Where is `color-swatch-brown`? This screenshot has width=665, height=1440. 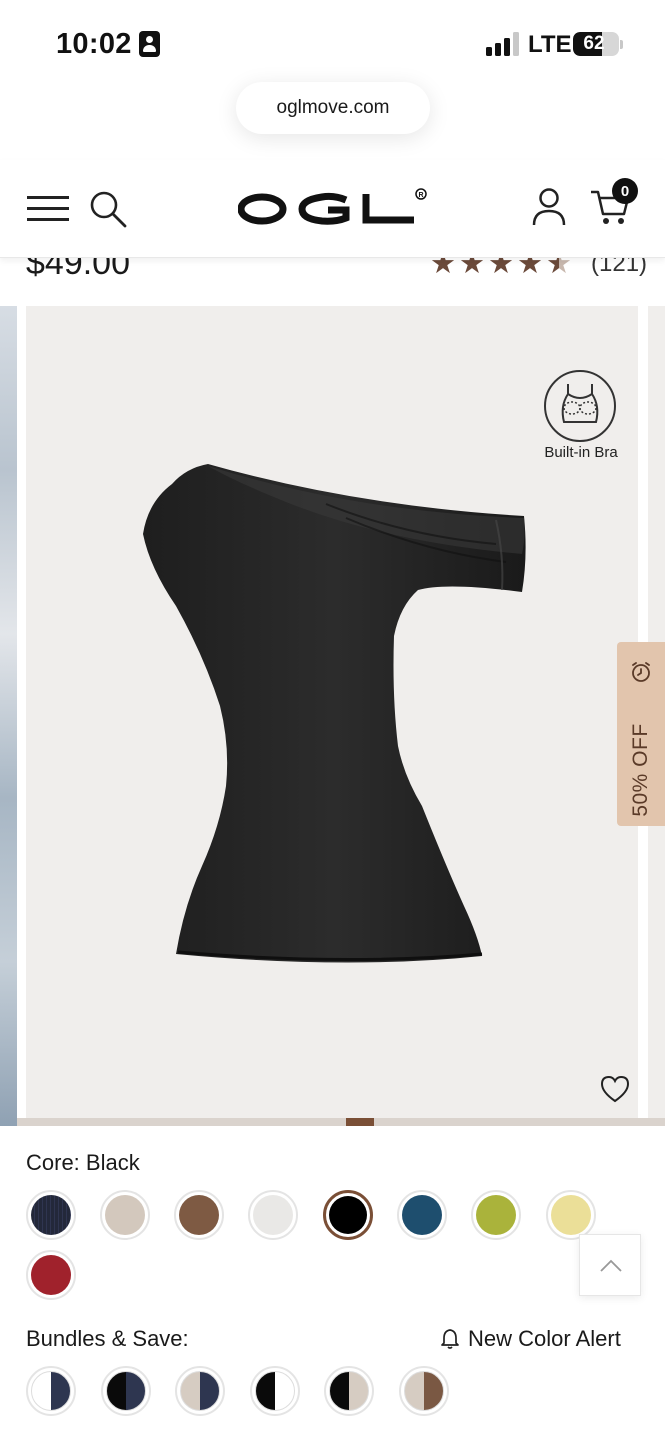 color-swatch-brown is located at coordinates (199, 1215).